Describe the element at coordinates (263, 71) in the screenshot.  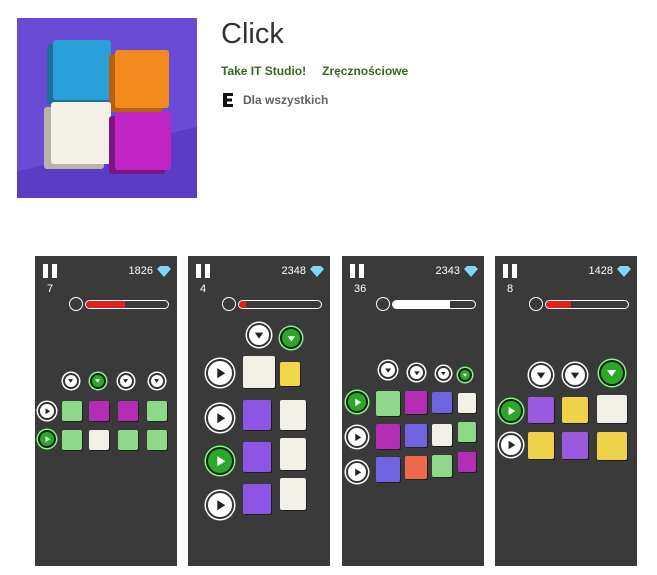
I see `developer-link: Take IT Studio!` at that location.